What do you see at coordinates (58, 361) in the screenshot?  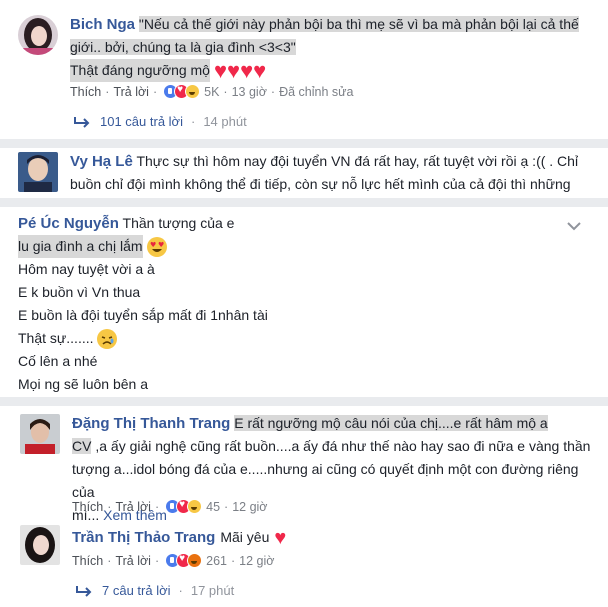 I see `comment-text: Cố lên a nhé` at bounding box center [58, 361].